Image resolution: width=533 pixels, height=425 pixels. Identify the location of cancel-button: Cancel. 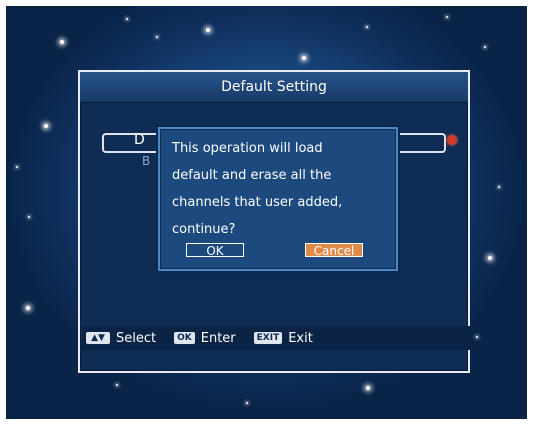
(334, 250).